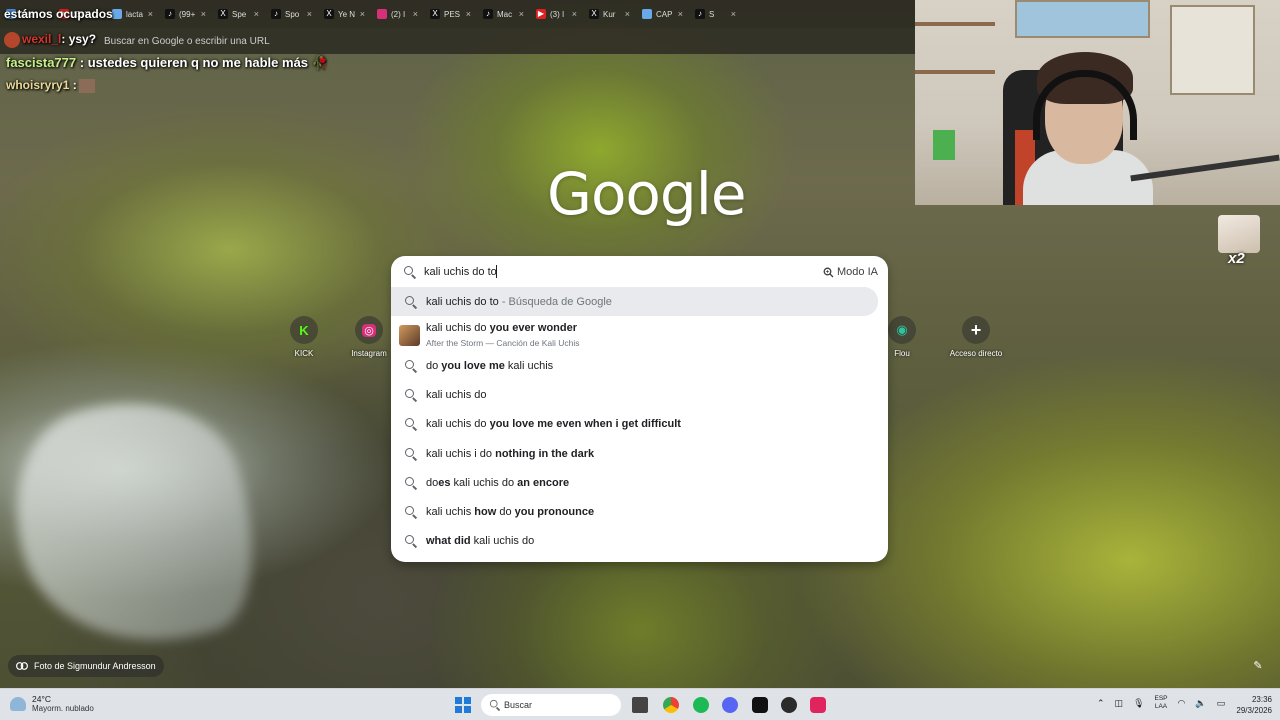 The width and height of the screenshot is (1280, 720). I want to click on browser-tab: X Ye N ×, so click(344, 14).